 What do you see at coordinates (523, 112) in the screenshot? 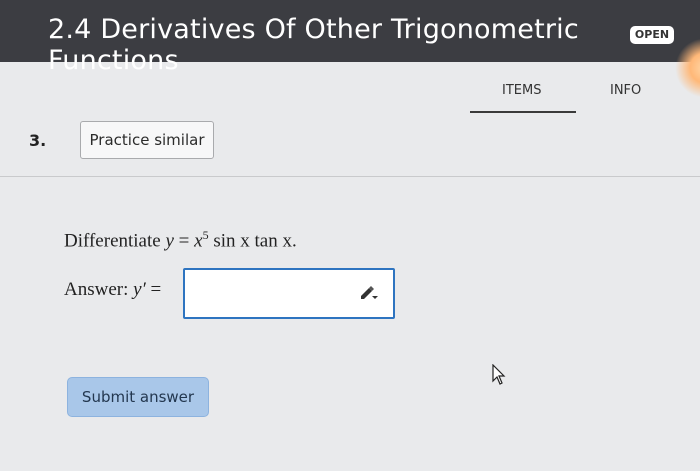
I see `active-tab-indicator` at bounding box center [523, 112].